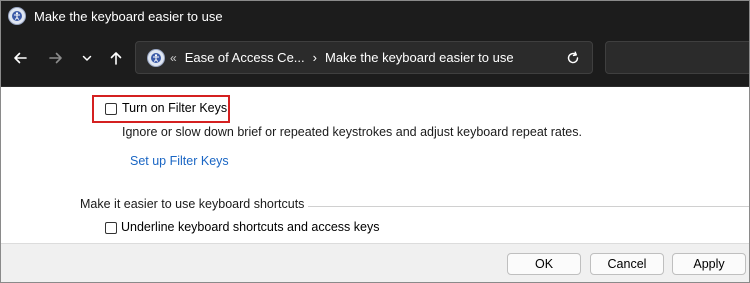 The width and height of the screenshot is (750, 283). Describe the element at coordinates (111, 228) in the screenshot. I see `underline-shortcuts-checkbox` at that location.